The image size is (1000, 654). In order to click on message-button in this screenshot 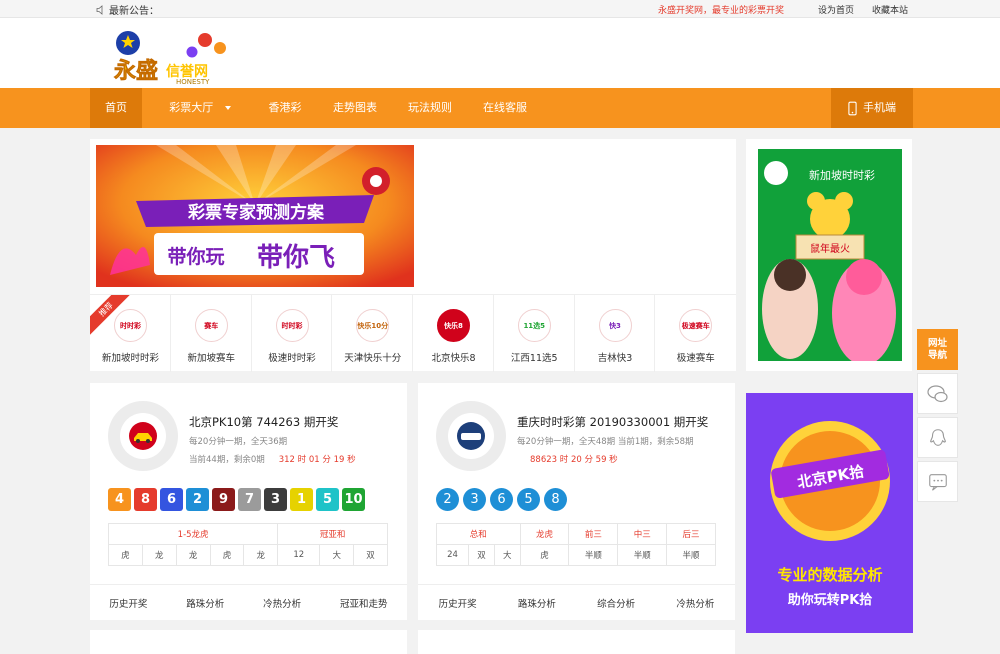, I will do `click(937, 481)`.